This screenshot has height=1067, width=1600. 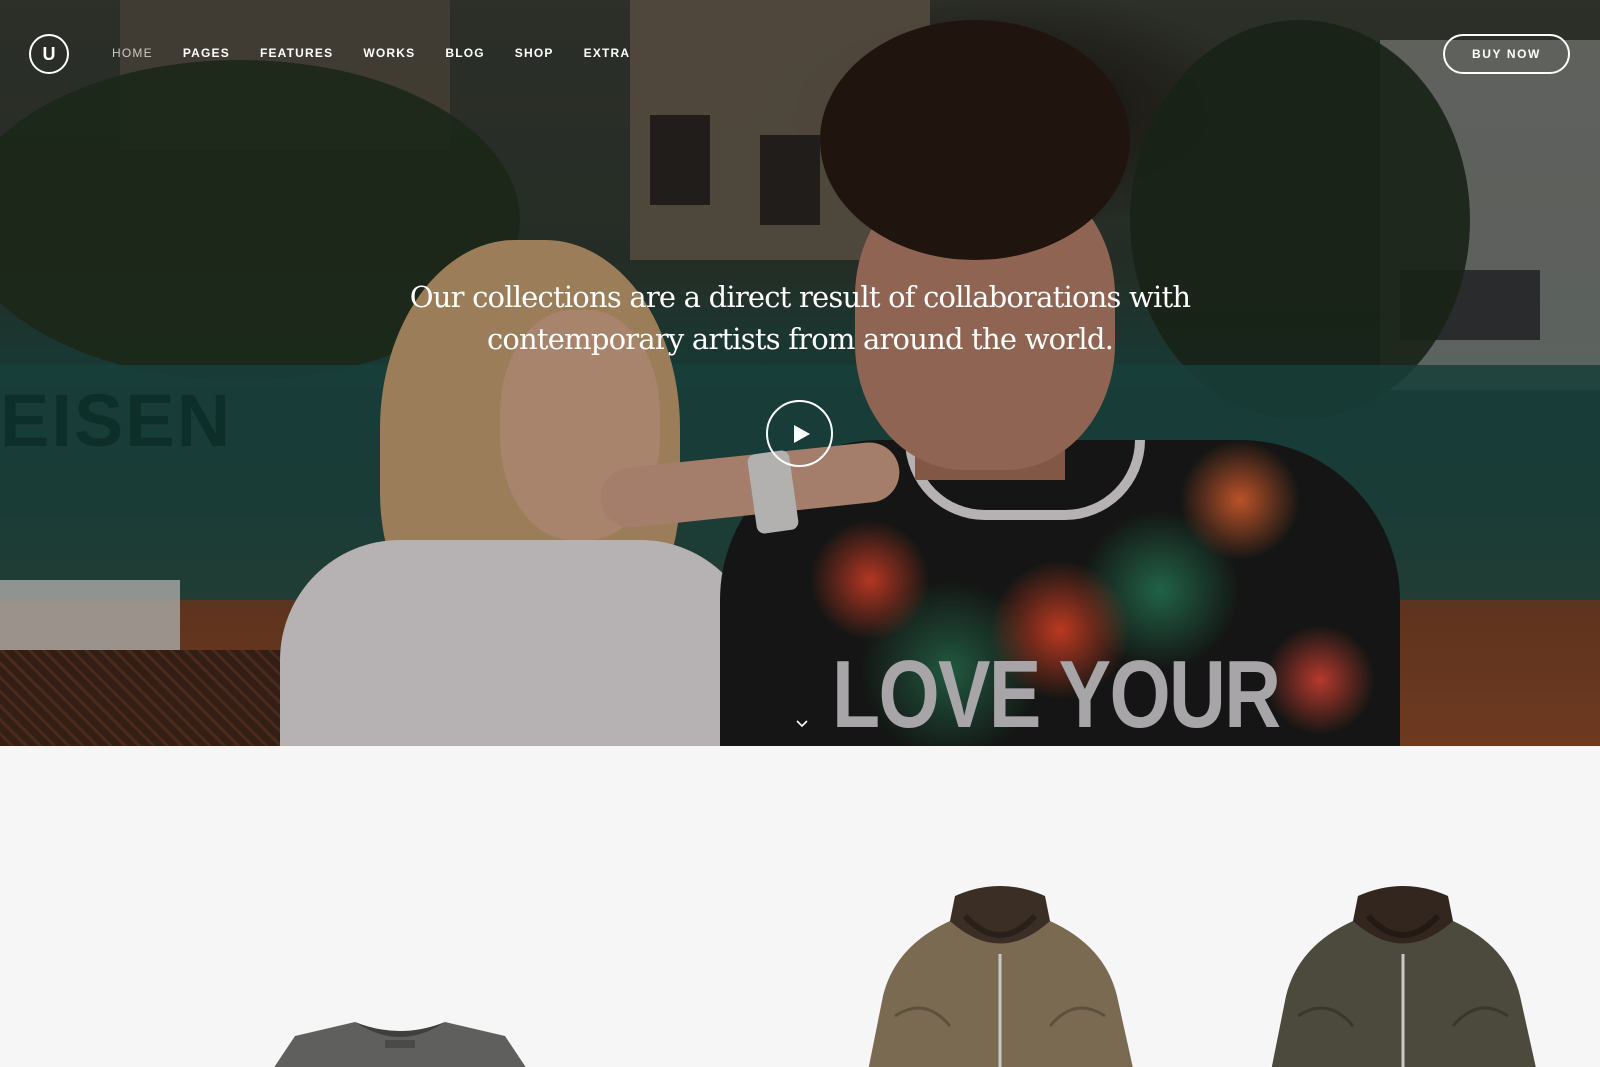 I want to click on nav-item-home: HOME, so click(x=132, y=53).